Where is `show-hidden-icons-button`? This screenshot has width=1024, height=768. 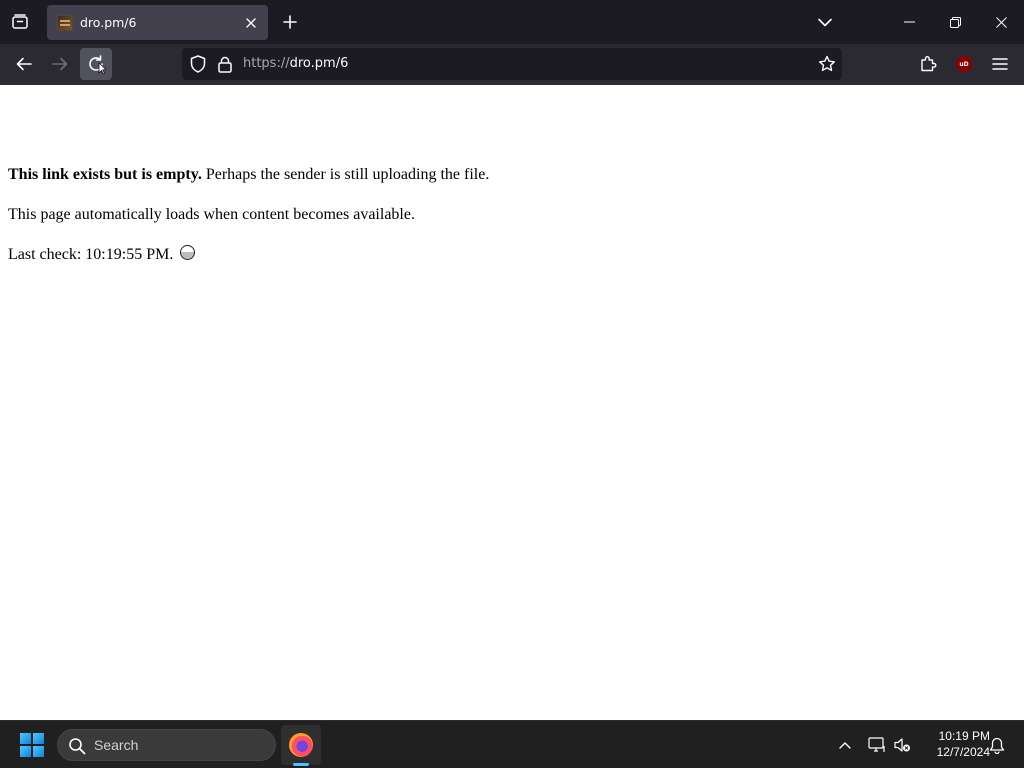
show-hidden-icons-button is located at coordinates (845, 745).